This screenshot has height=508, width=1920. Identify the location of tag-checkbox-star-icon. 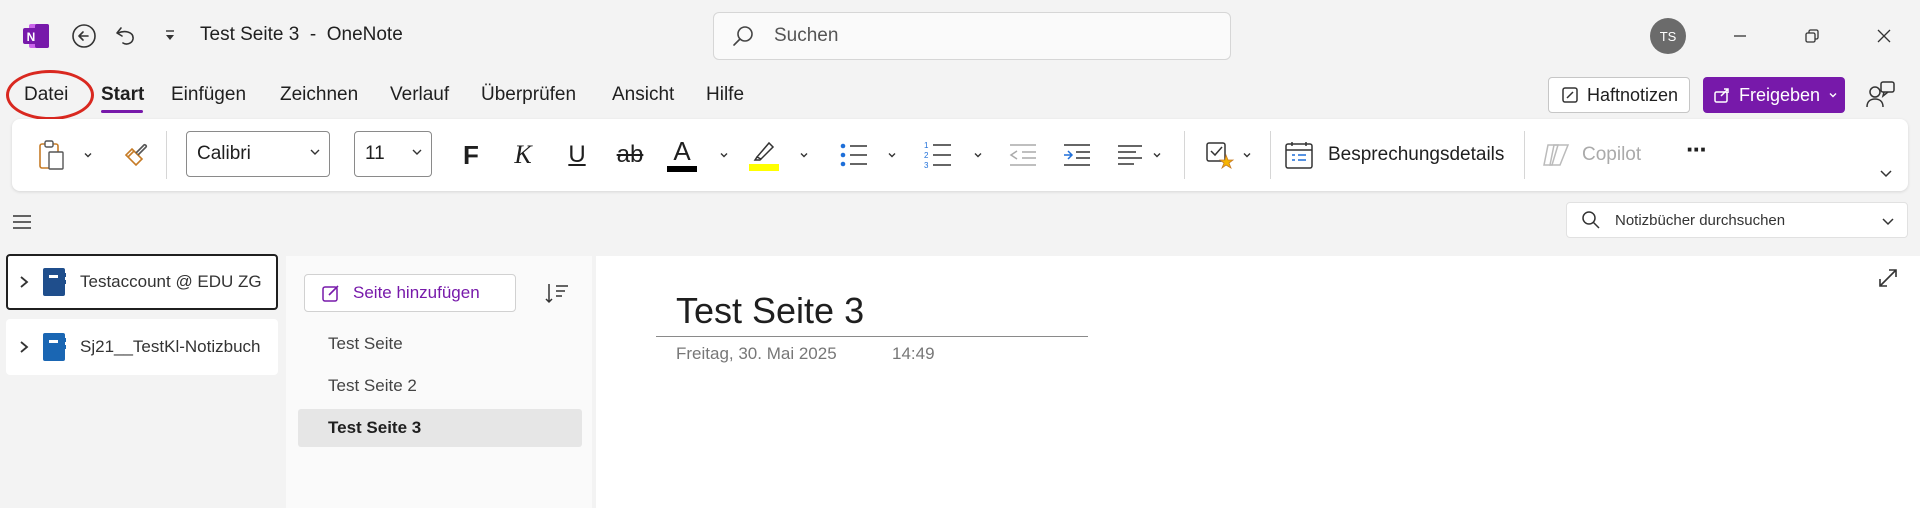
(1220, 155).